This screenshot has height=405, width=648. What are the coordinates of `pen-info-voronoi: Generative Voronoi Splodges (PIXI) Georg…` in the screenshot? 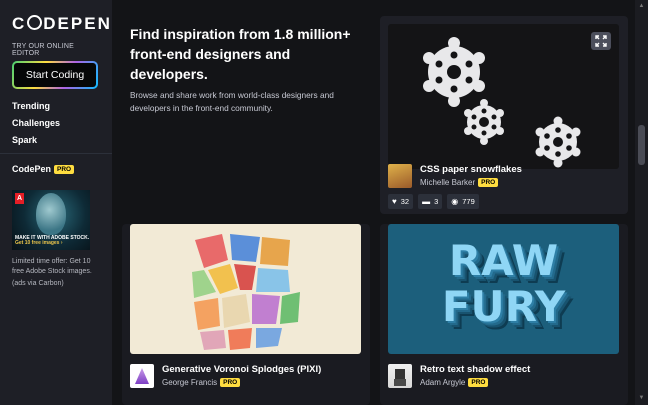 It's located at (225, 376).